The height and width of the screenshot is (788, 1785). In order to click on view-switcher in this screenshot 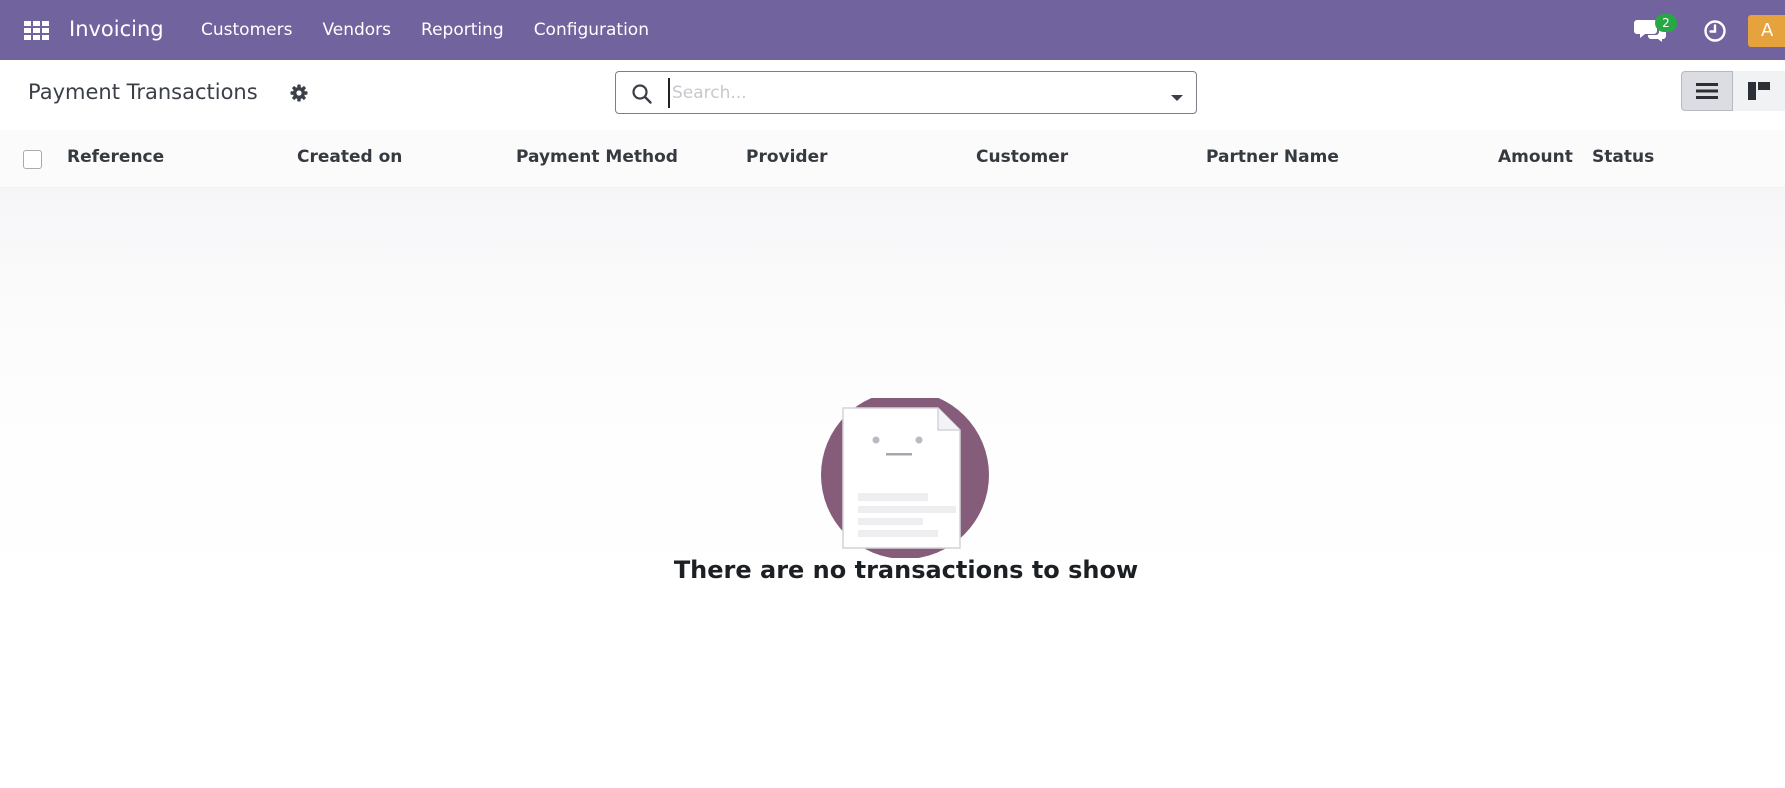, I will do `click(1733, 91)`.